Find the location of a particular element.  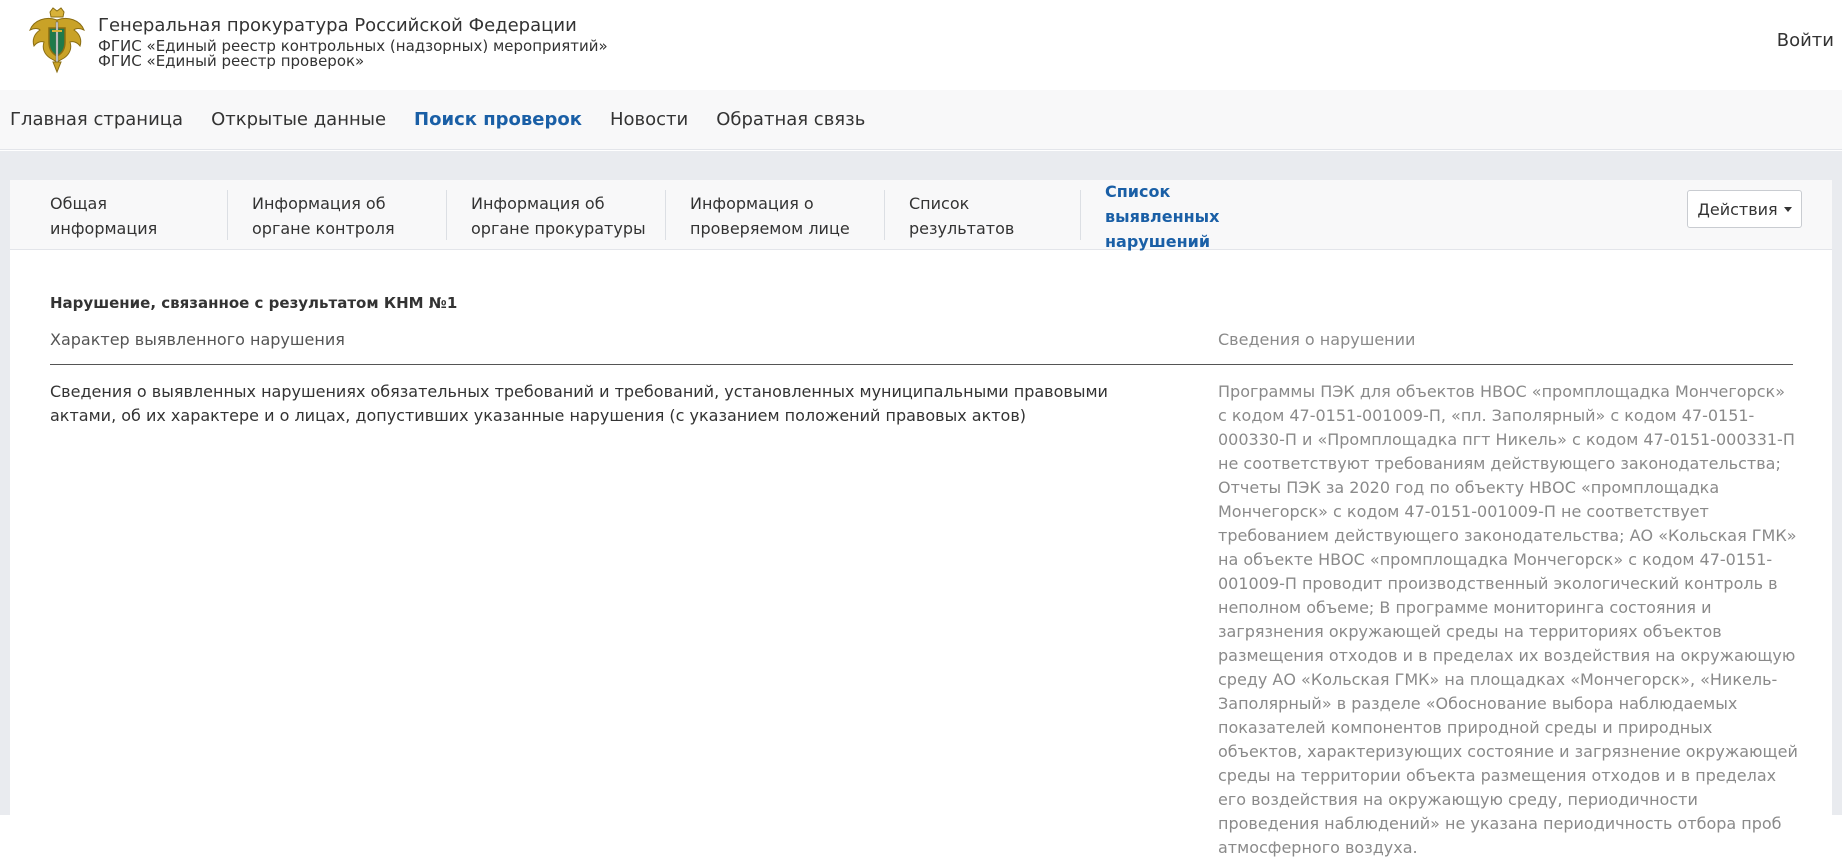

tab-inspected-entity-info: Информация о проверяемом лице is located at coordinates (770, 216).